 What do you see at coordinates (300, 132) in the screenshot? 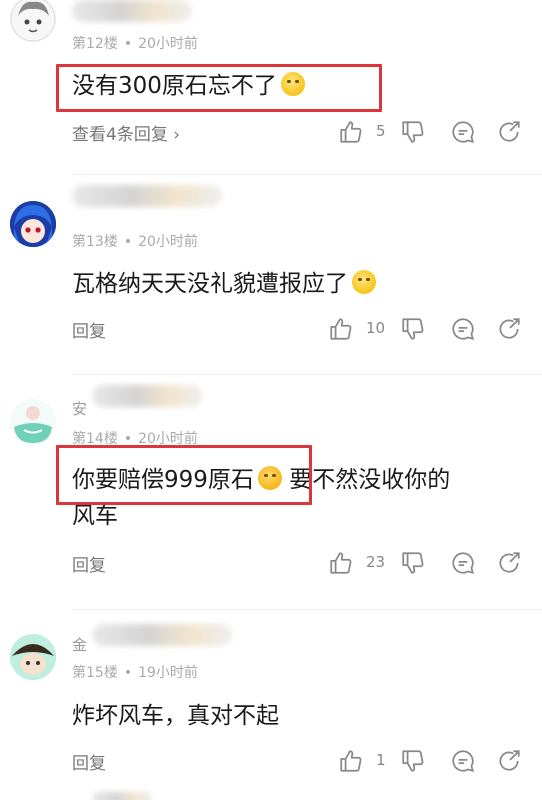
I see `comment-actions: 查看4条回复 › 5` at bounding box center [300, 132].